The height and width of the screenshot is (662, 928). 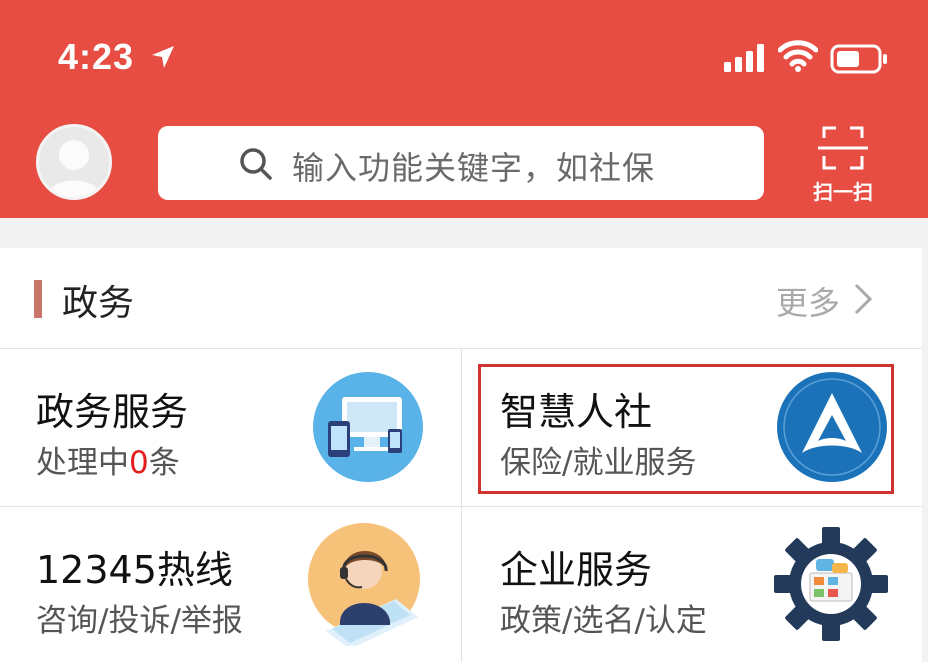 What do you see at coordinates (38, 299) in the screenshot?
I see `section-accent-bar` at bounding box center [38, 299].